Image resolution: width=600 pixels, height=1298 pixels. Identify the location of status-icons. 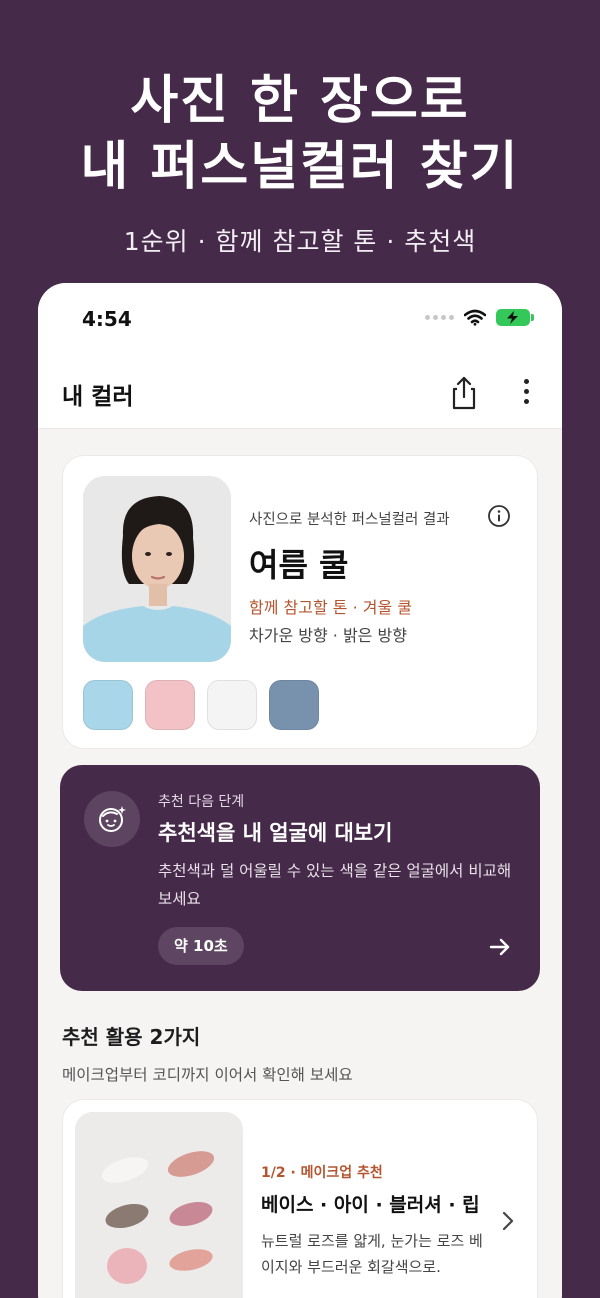
(479, 317).